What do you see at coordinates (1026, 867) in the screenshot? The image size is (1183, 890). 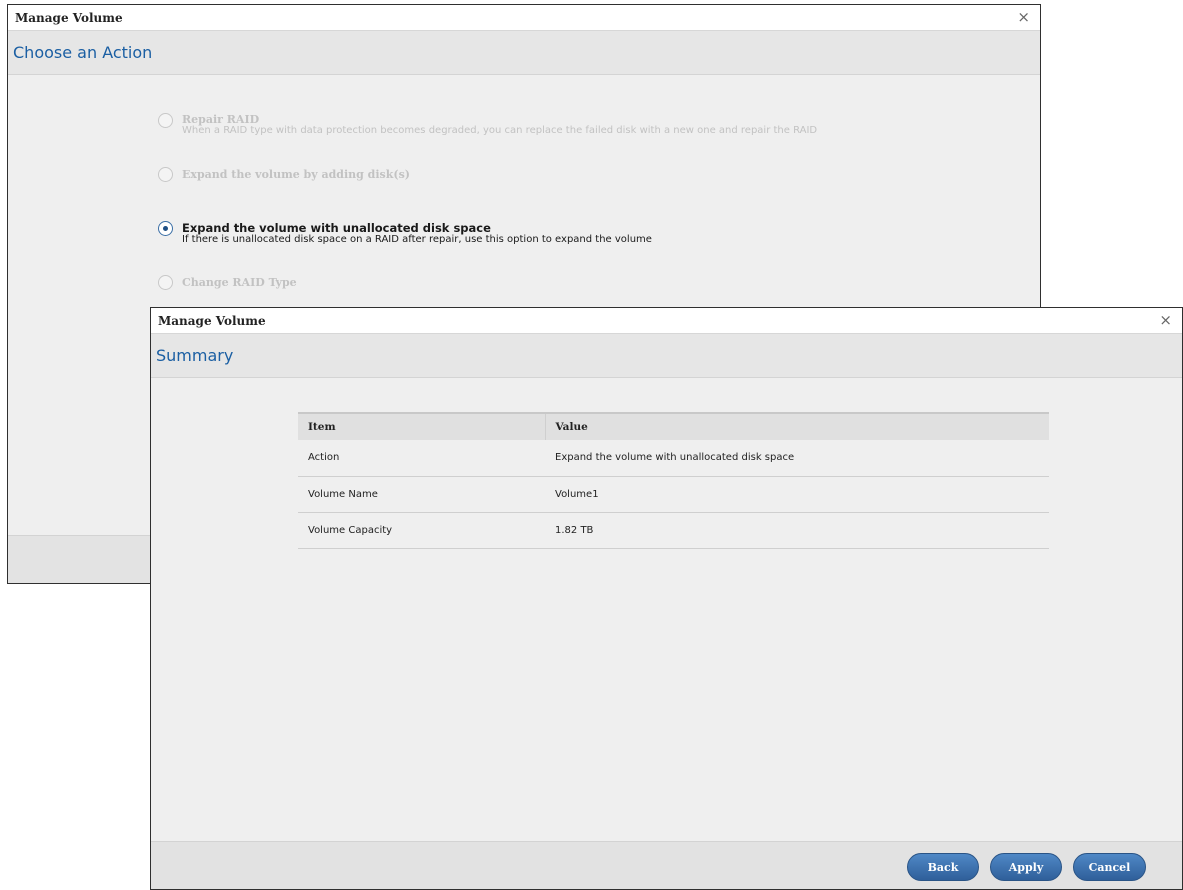 I see `apply-button: Apply` at bounding box center [1026, 867].